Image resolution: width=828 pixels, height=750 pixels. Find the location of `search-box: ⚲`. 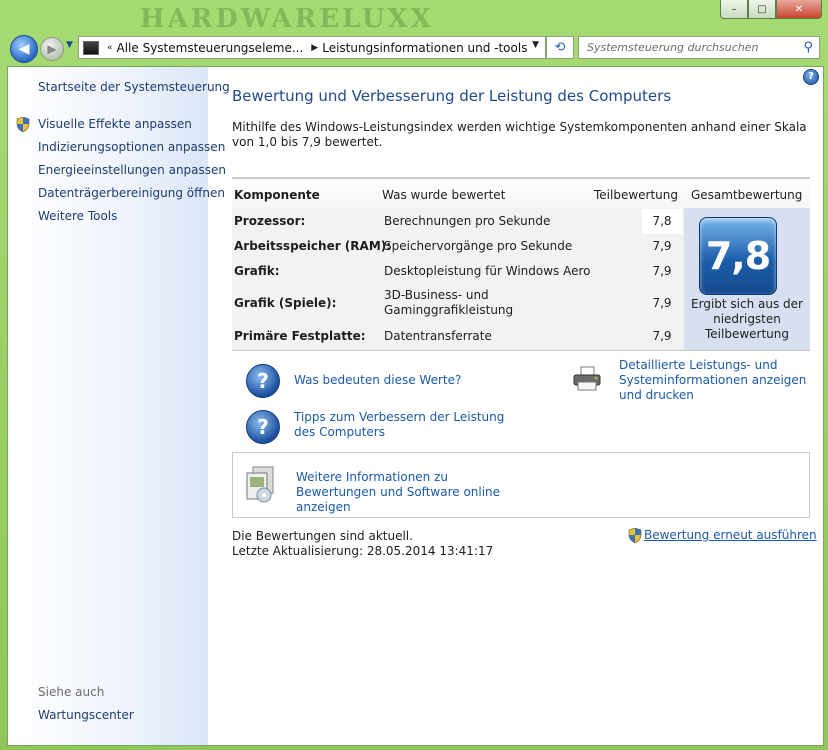

search-box: ⚲ is located at coordinates (699, 47).